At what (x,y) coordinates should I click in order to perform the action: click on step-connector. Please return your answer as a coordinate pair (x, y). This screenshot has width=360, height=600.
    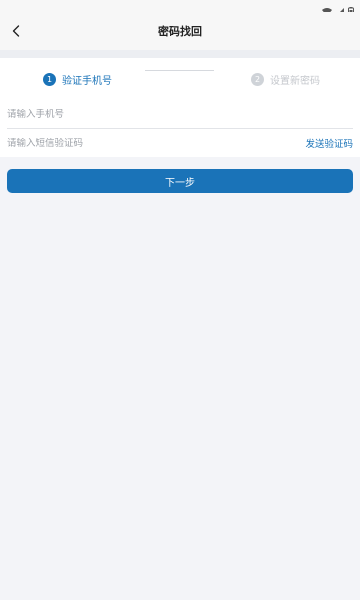
    Looking at the image, I should click on (179, 70).